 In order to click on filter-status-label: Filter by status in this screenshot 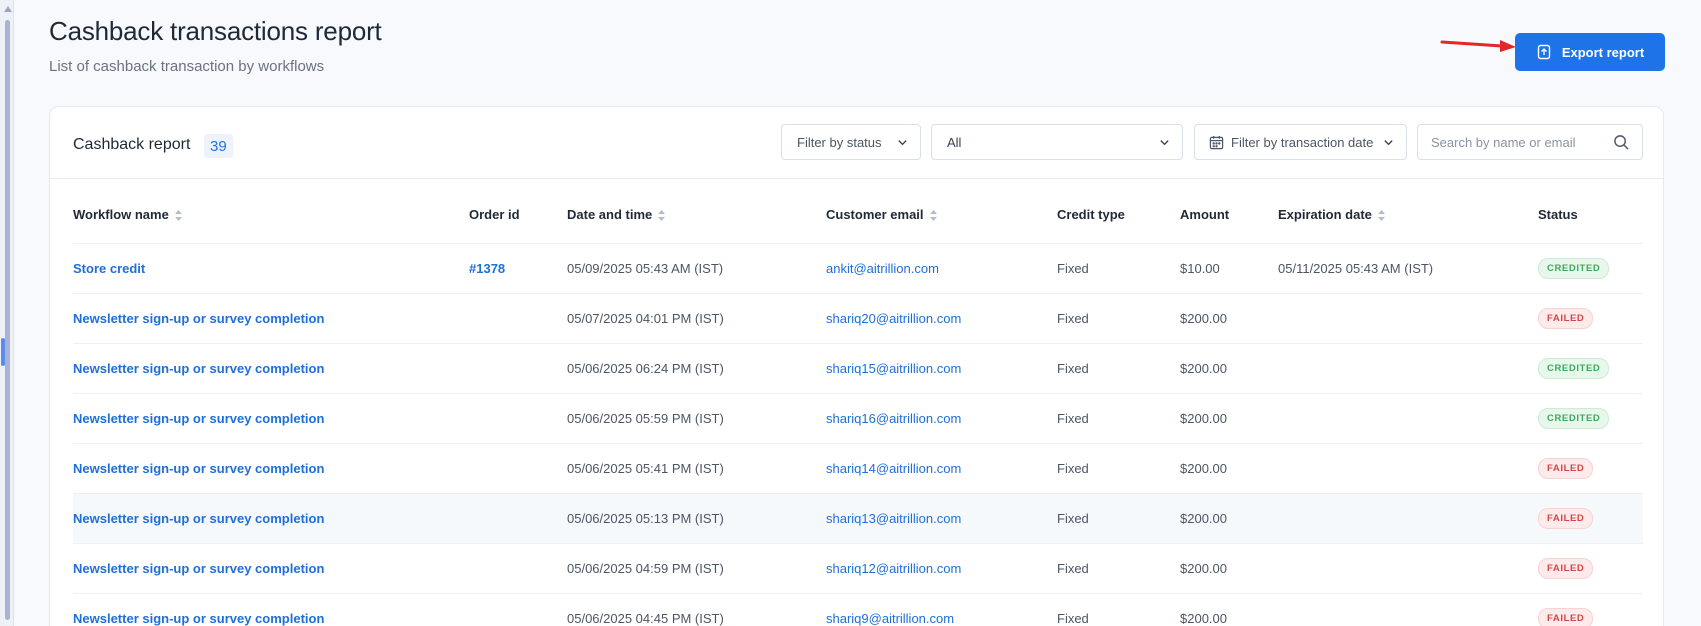, I will do `click(839, 142)`.